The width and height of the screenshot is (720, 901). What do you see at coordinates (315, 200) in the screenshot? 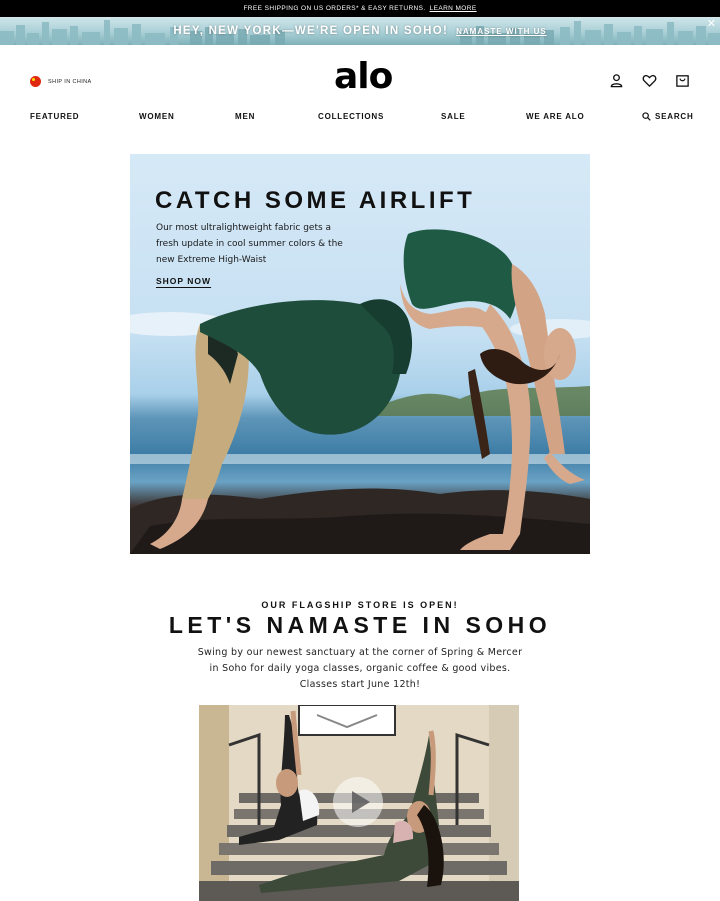
I see `hero-title: CATCH SOME AIRLIFT` at bounding box center [315, 200].